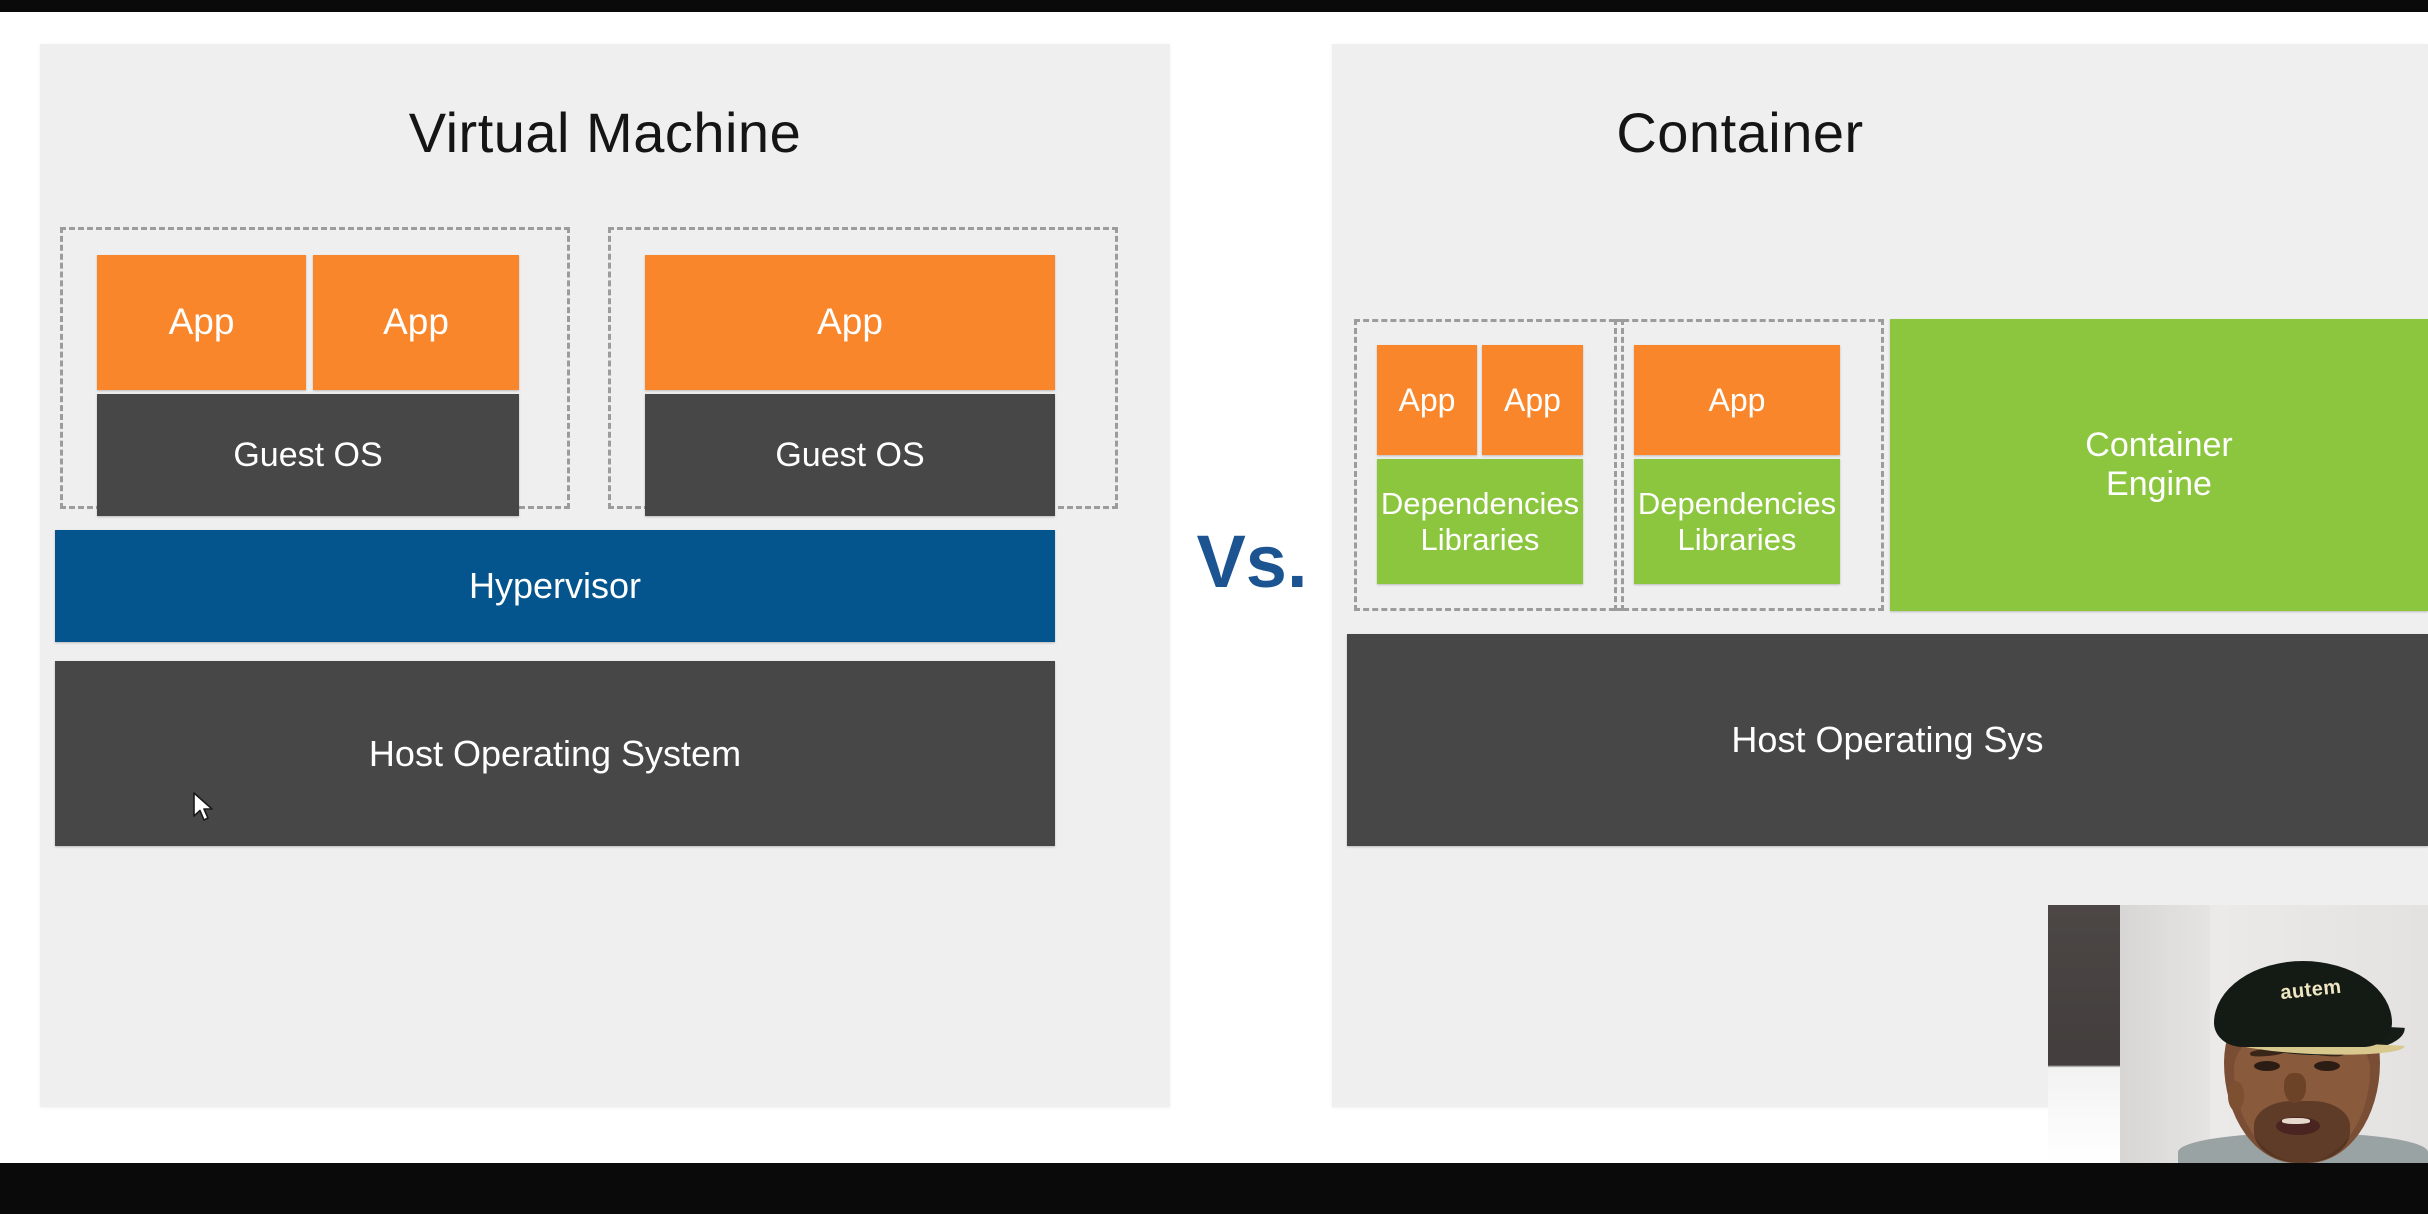 This screenshot has width=2428, height=1214. What do you see at coordinates (2296, 1121) in the screenshot?
I see `webcam-person-teeth` at bounding box center [2296, 1121].